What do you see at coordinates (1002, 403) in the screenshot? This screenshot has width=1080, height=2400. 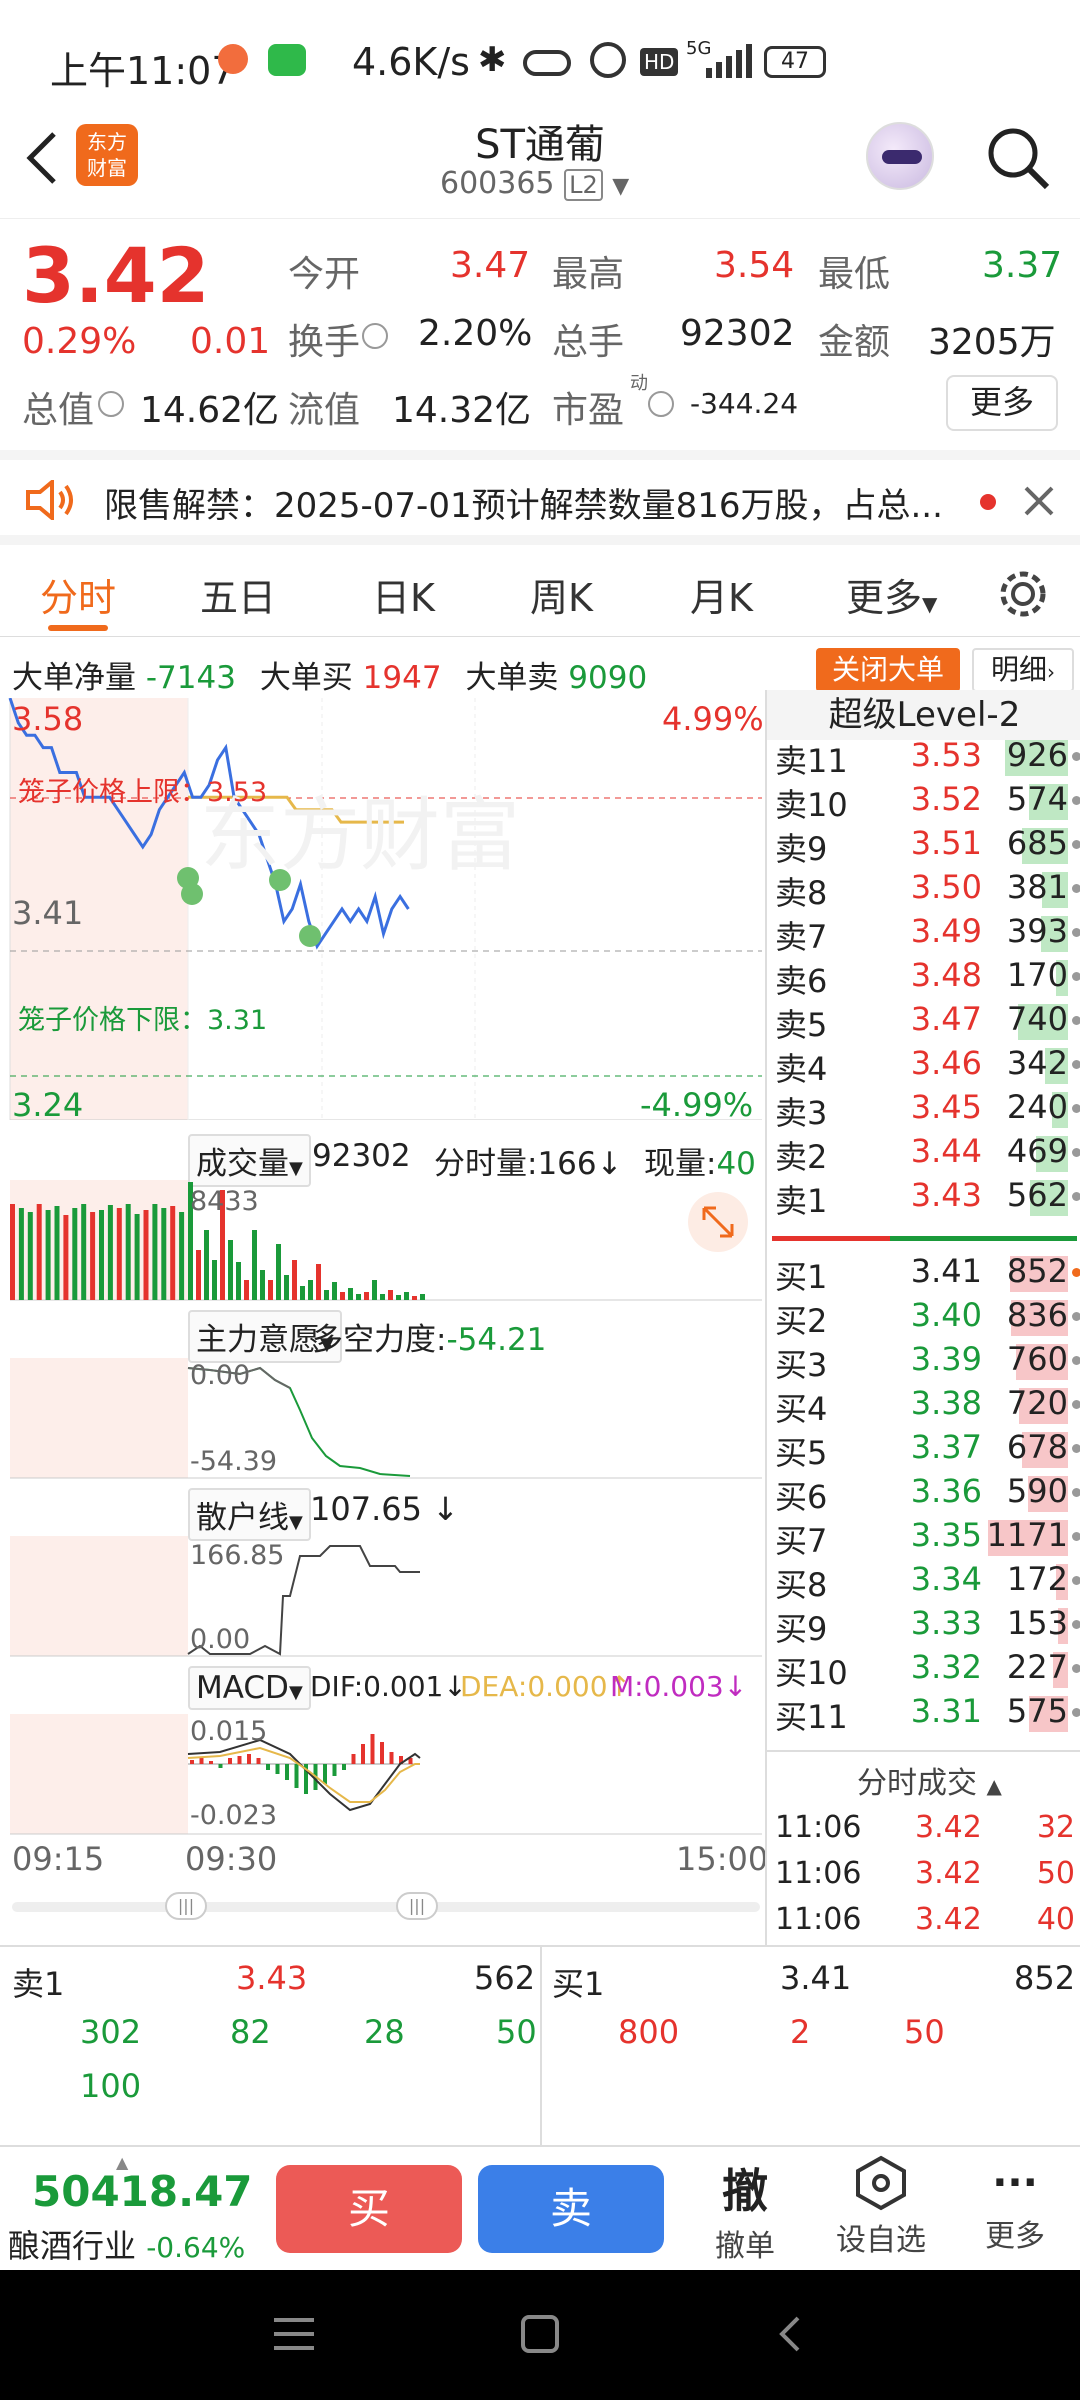 I see `more-button: 更多` at bounding box center [1002, 403].